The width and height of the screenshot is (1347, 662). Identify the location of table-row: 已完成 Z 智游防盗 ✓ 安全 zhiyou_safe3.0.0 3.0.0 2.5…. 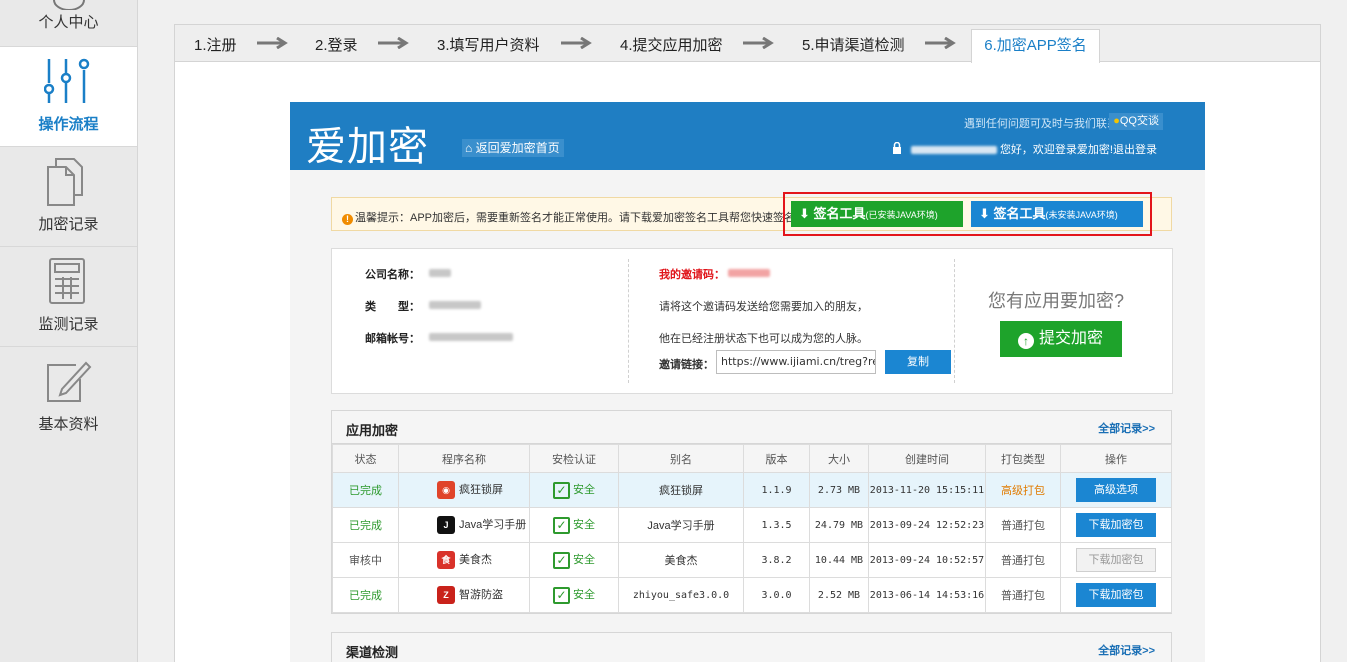
(752, 595).